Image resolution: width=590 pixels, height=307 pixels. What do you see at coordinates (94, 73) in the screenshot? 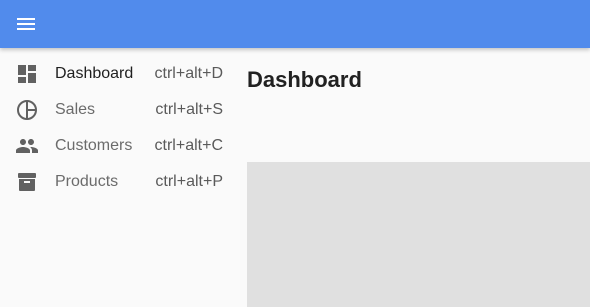
I see `sidebar-item-label: Dashboard` at bounding box center [94, 73].